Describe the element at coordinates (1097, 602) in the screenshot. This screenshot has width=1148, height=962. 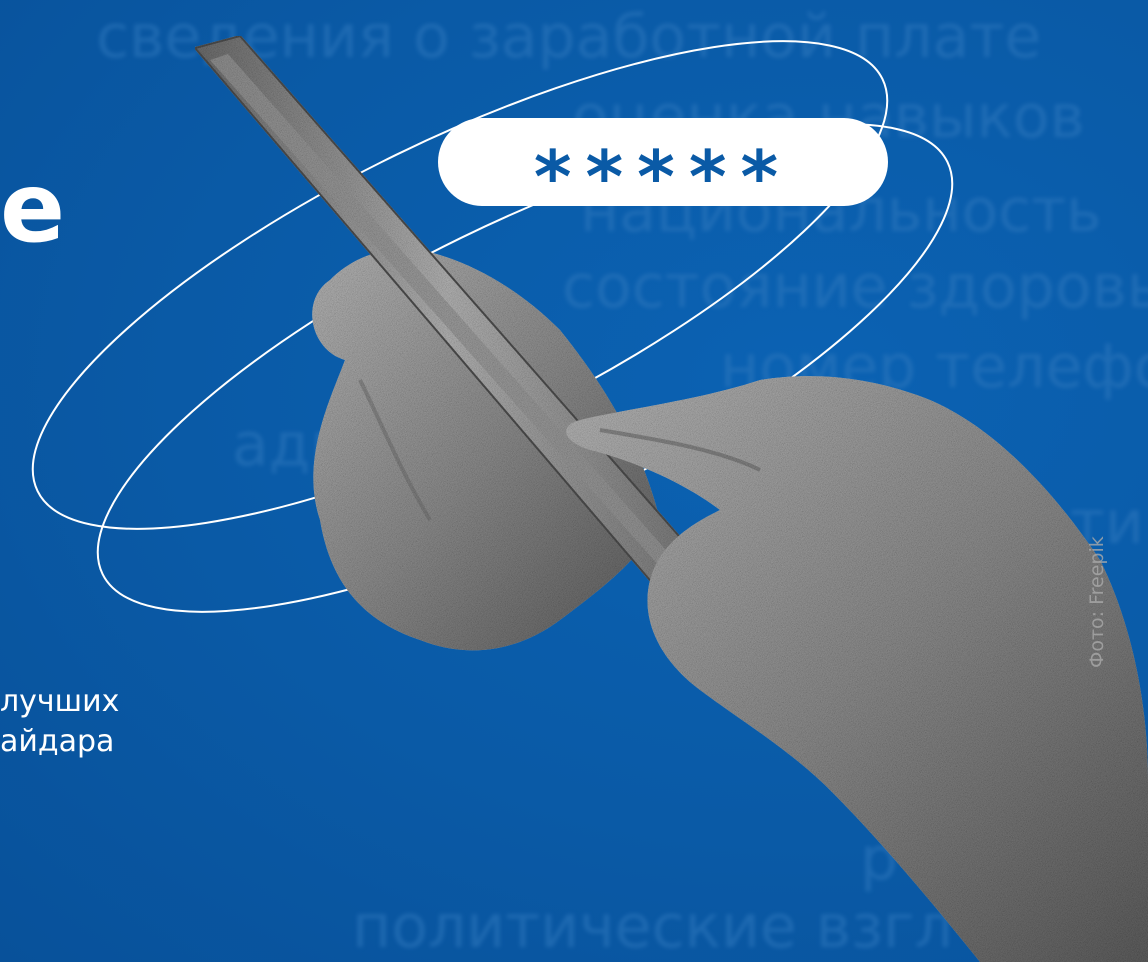
I see `photo-credit: Фото: Freepik` at that location.